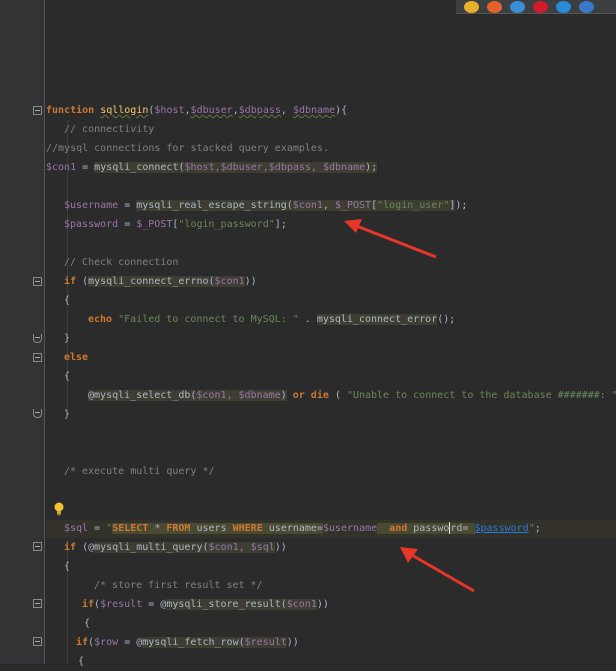  I want to click on function-call: mysqli_store_result, so click(223, 604).